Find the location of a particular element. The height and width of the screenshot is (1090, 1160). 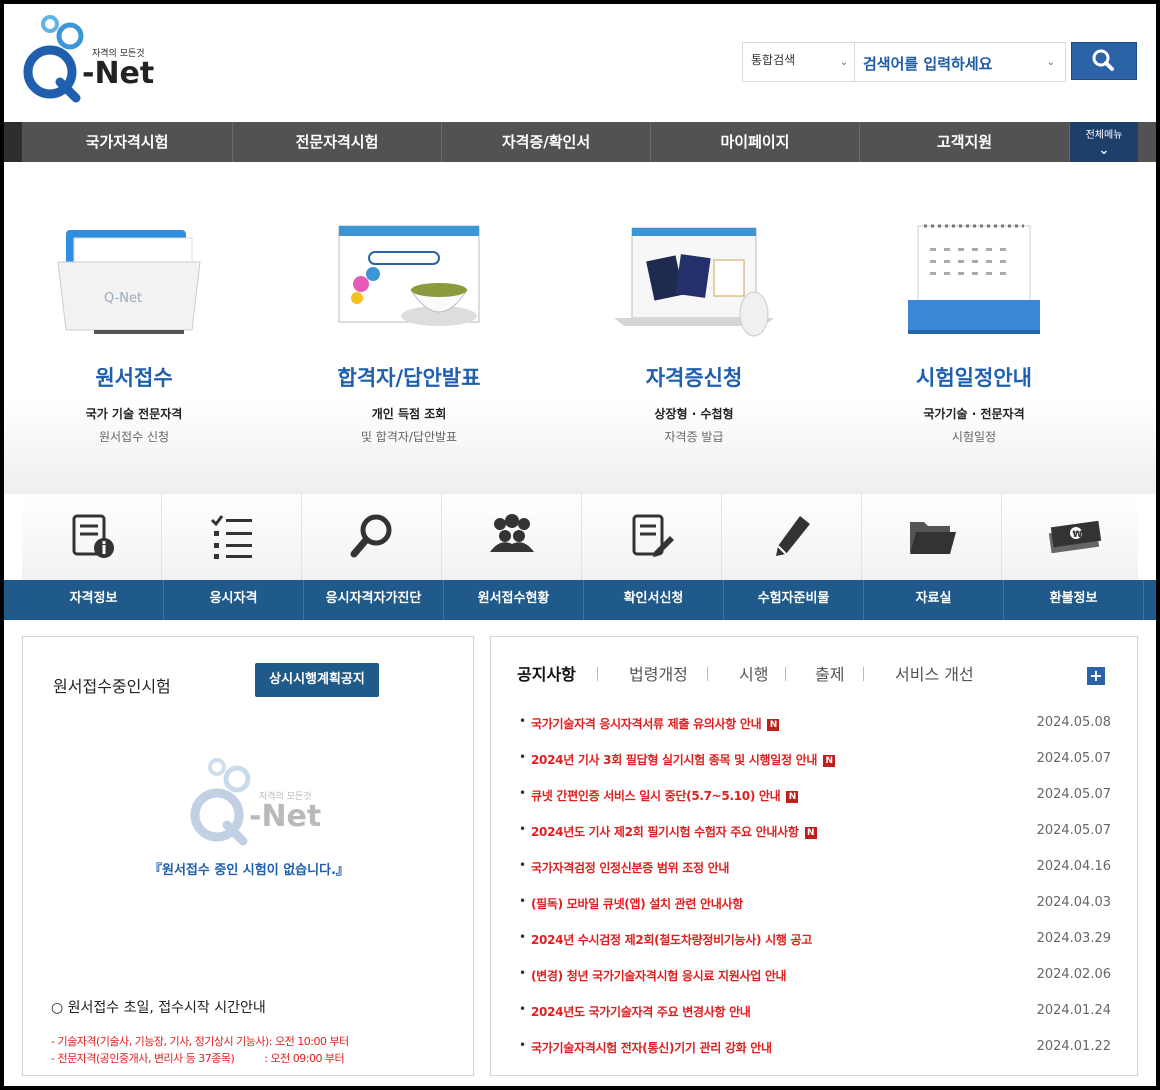

hero-description: 원서접수 신청 is located at coordinates (134, 437).